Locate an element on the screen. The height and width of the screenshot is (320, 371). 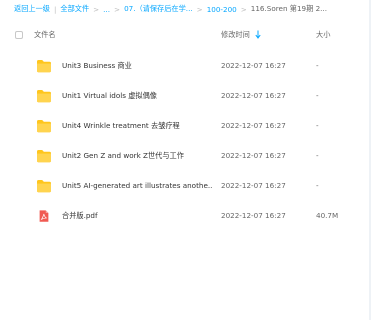
file-name: Unit1 Virtual idols 虚拟偶像 is located at coordinates (109, 96).